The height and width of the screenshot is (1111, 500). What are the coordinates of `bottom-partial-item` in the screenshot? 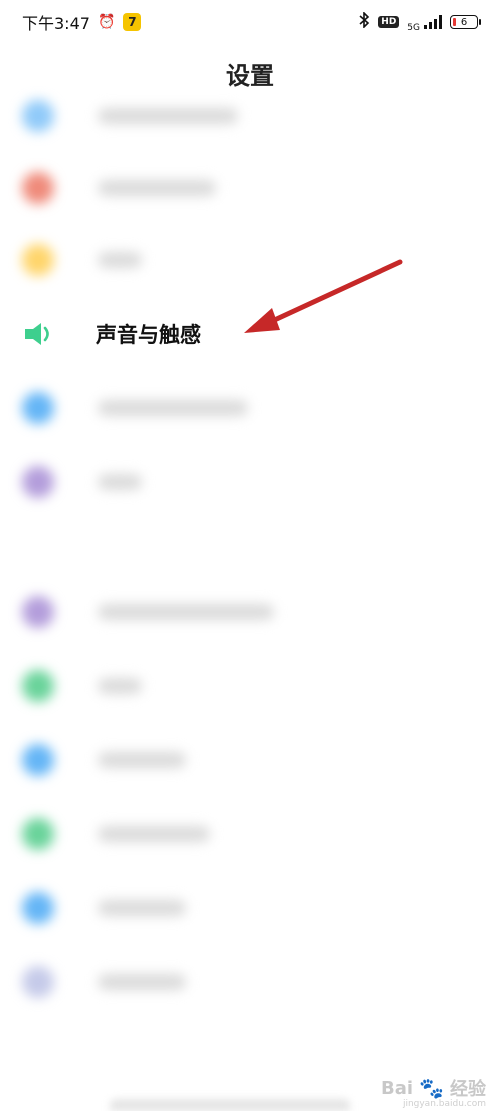 It's located at (230, 1105).